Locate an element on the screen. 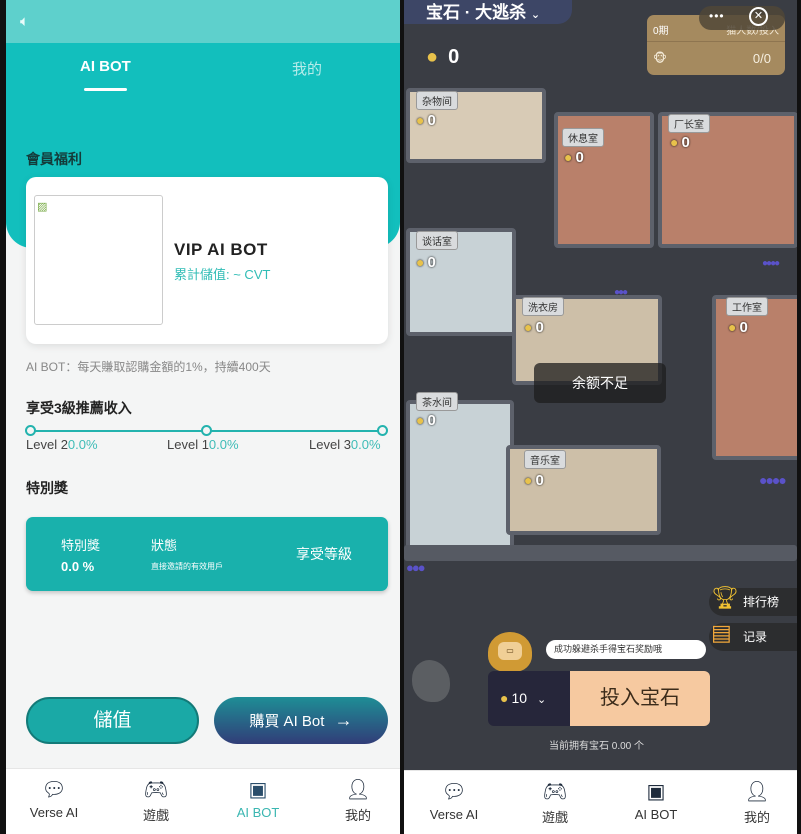  room-label: 谈话室 is located at coordinates (437, 240).